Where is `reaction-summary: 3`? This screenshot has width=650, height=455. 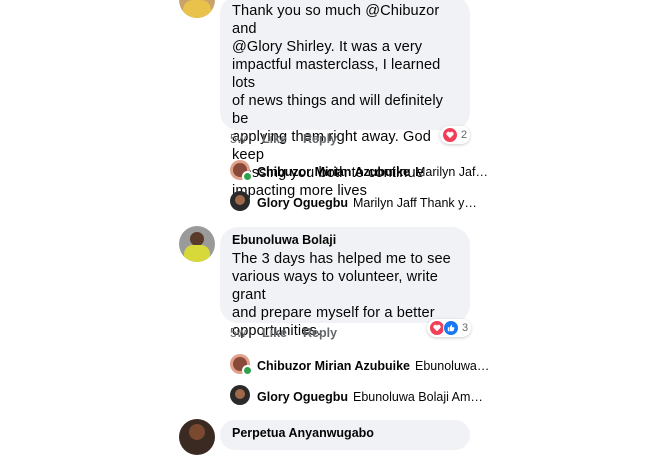
reaction-summary: 3 is located at coordinates (449, 328).